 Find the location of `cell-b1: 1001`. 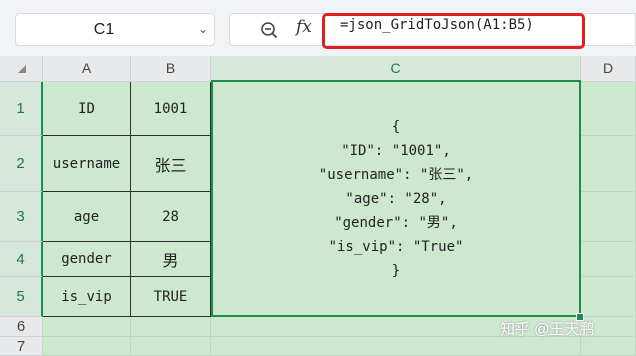

cell-b1: 1001 is located at coordinates (171, 109).